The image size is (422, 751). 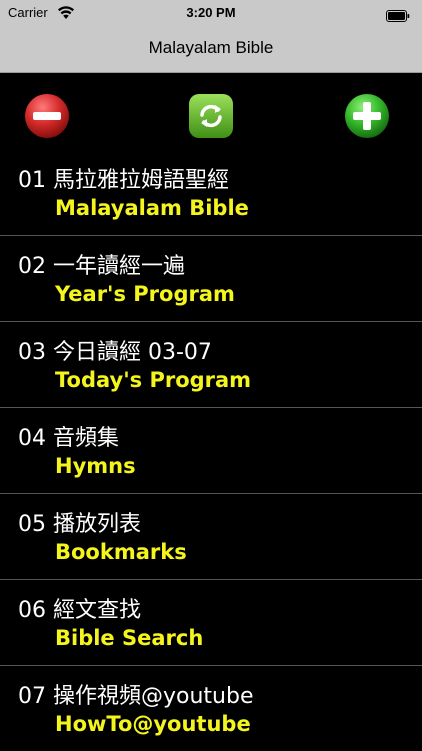 I want to click on menu-item-subtitle: Bible Search, so click(x=129, y=638).